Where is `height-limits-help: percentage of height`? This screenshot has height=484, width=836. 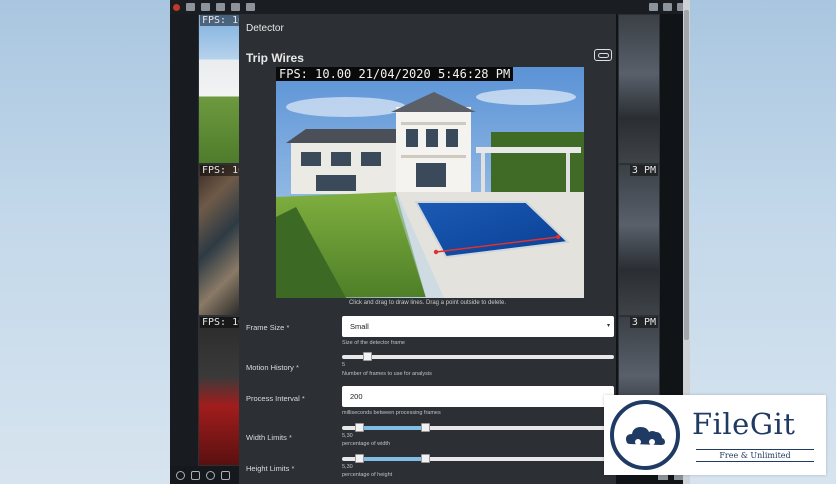 height-limits-help: percentage of height is located at coordinates (367, 475).